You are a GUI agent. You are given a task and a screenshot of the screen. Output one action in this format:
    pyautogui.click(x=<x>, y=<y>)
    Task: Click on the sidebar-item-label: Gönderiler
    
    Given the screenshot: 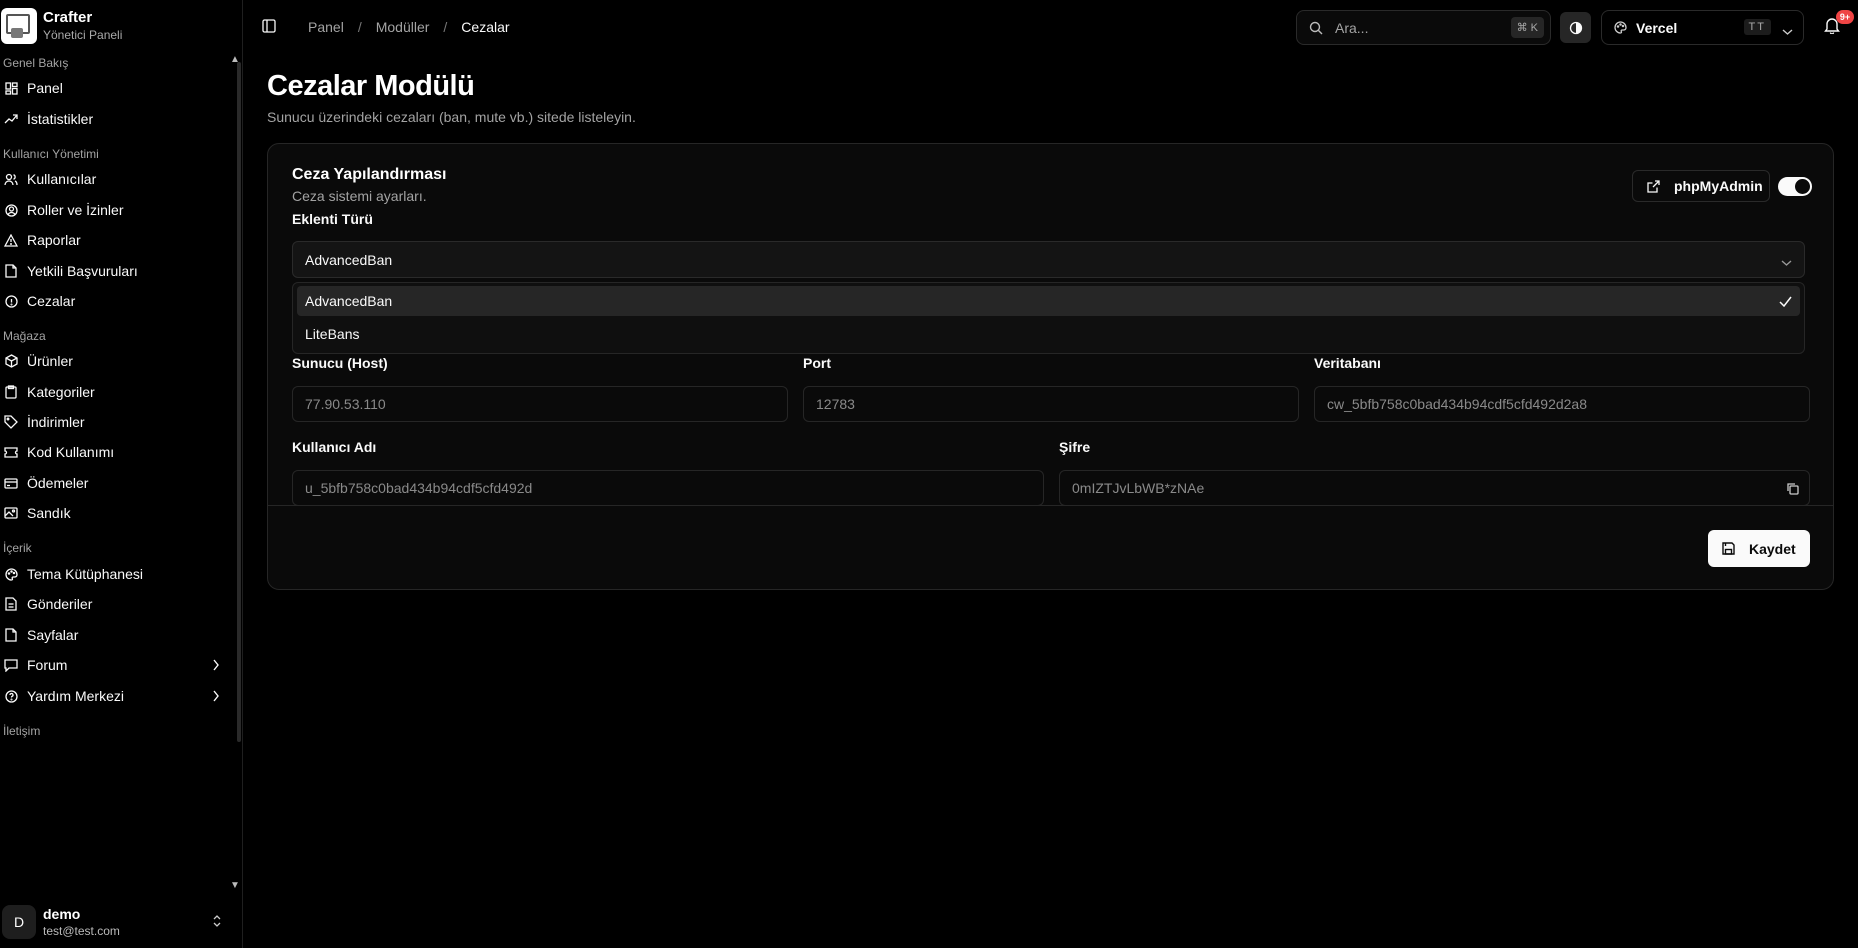 What is the action you would take?
    pyautogui.click(x=60, y=604)
    